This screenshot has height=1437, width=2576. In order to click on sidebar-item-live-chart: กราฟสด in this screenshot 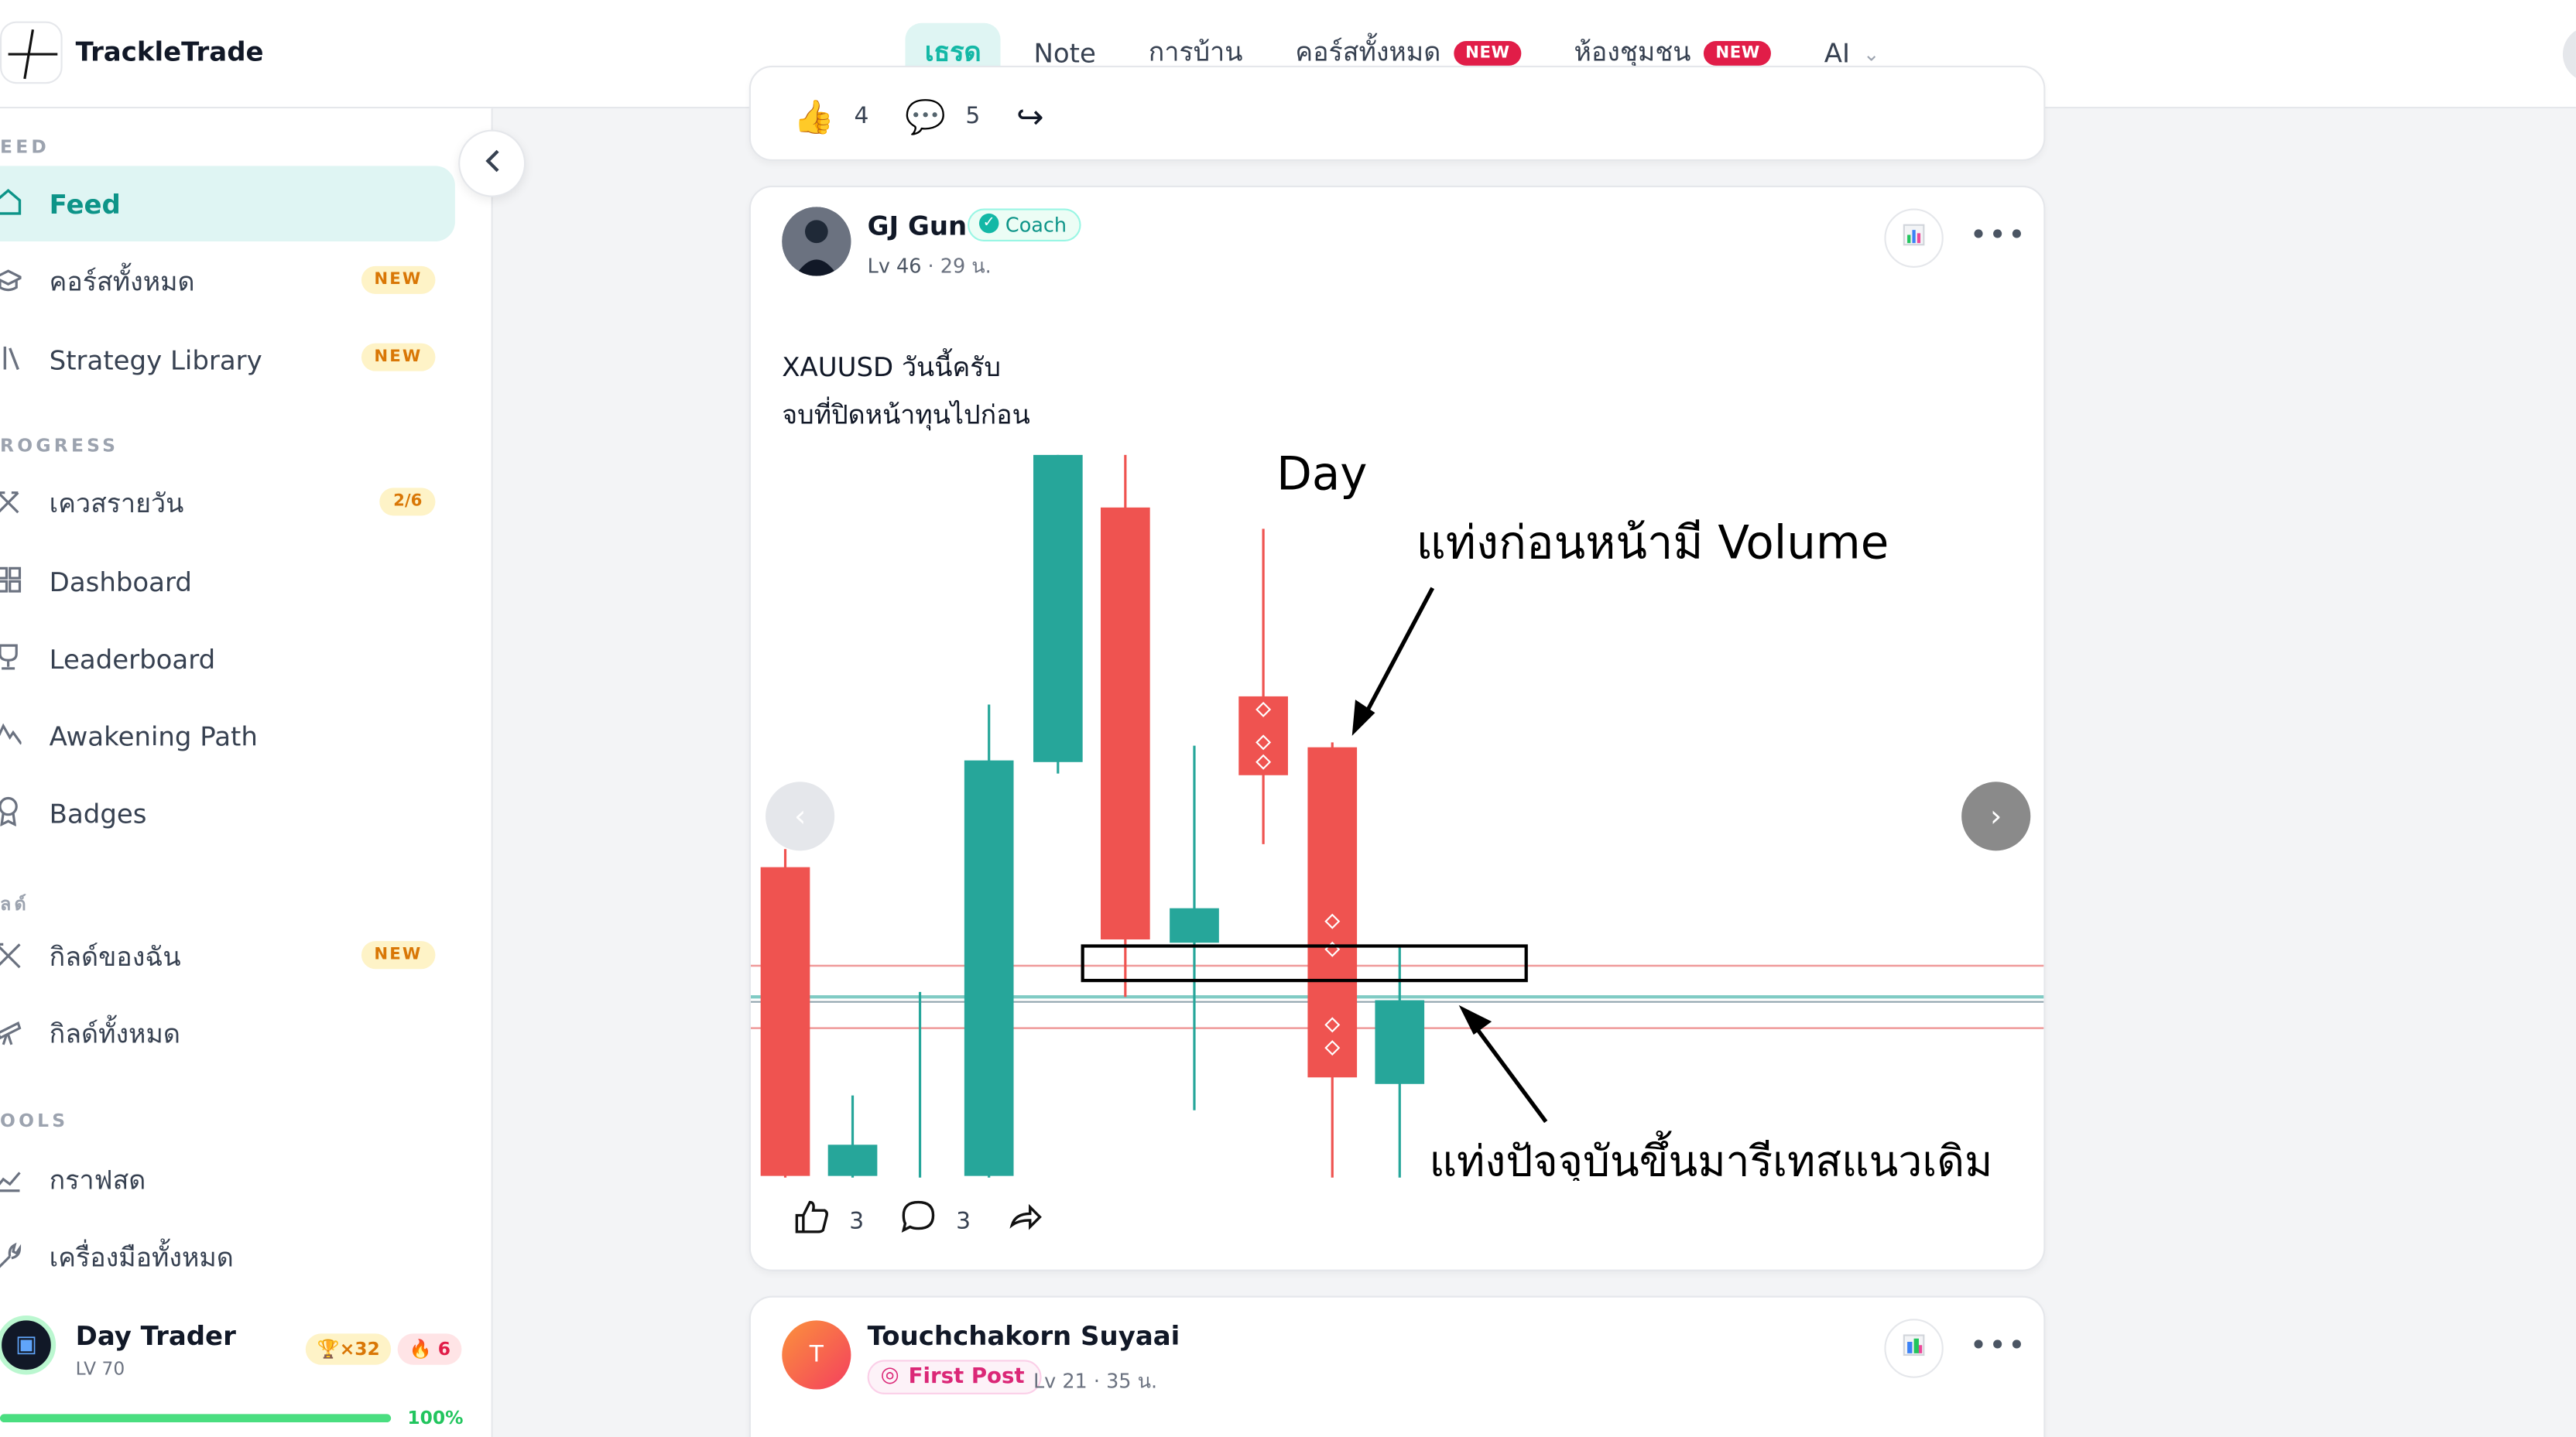, I will do `click(227, 1181)`.